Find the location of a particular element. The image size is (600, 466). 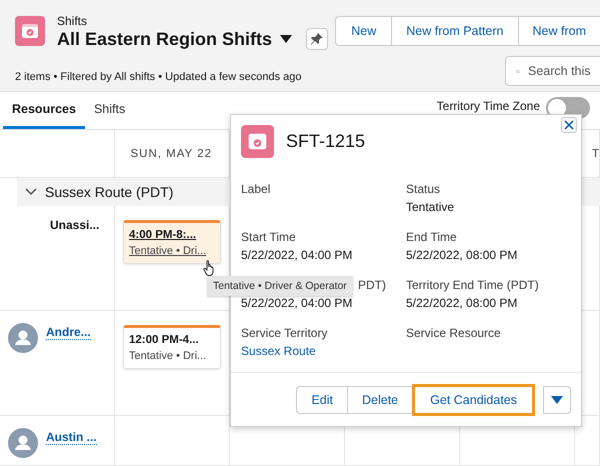

close-icon is located at coordinates (569, 125).